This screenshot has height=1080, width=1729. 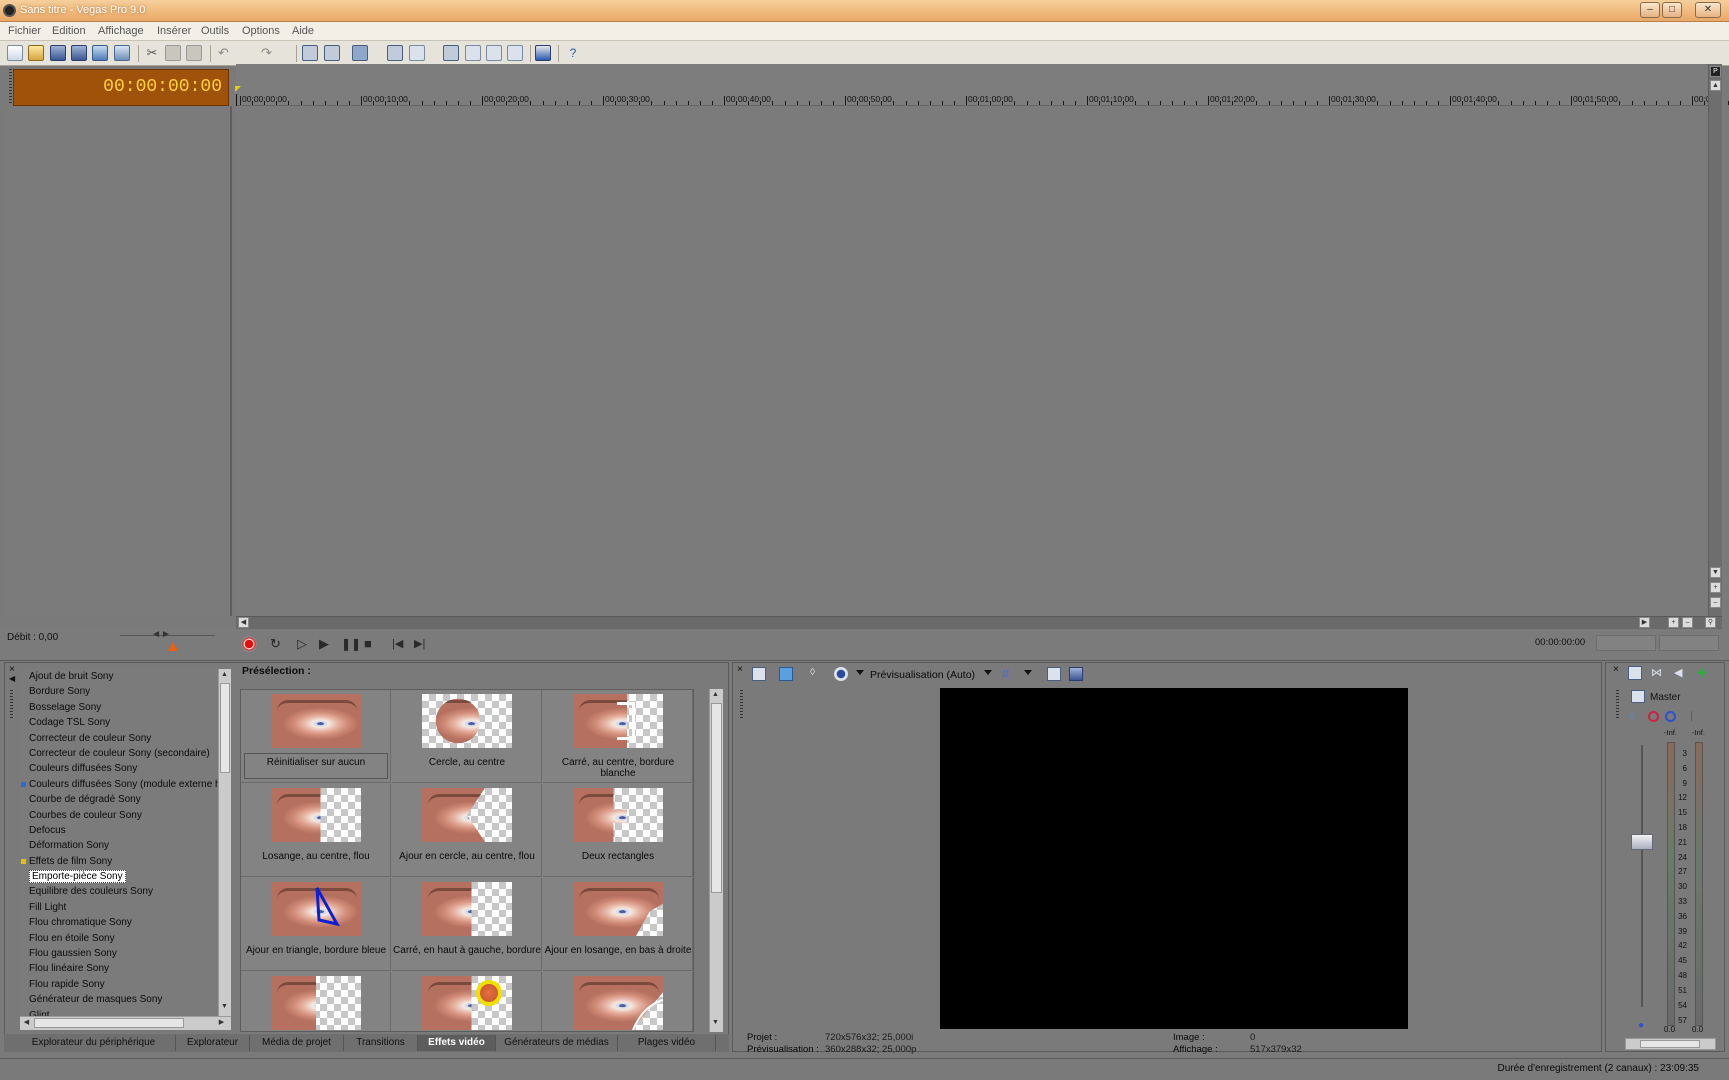 I want to click on panel-pin-icon: ◀, so click(x=12, y=678).